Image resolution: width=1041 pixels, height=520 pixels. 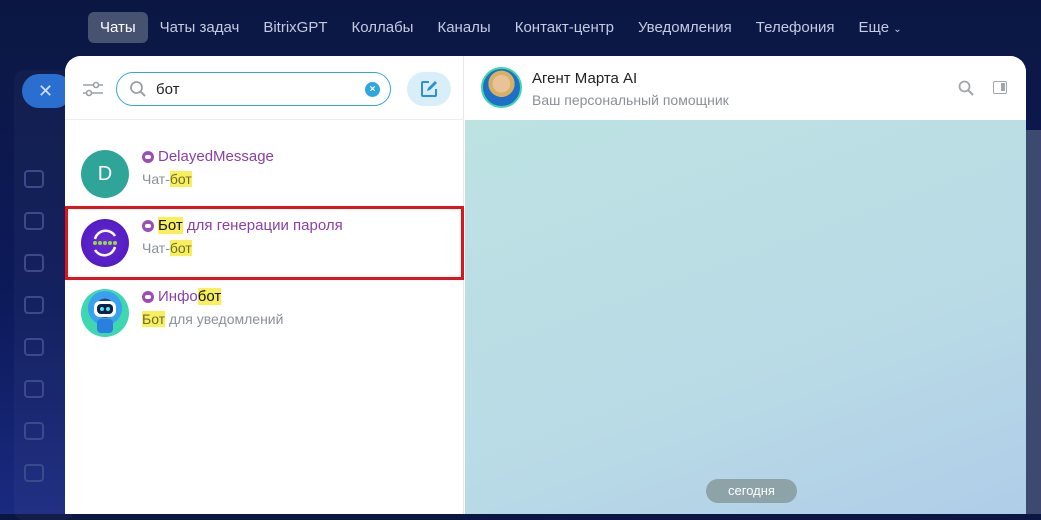 I want to click on chat-icon, so click(x=34, y=179).